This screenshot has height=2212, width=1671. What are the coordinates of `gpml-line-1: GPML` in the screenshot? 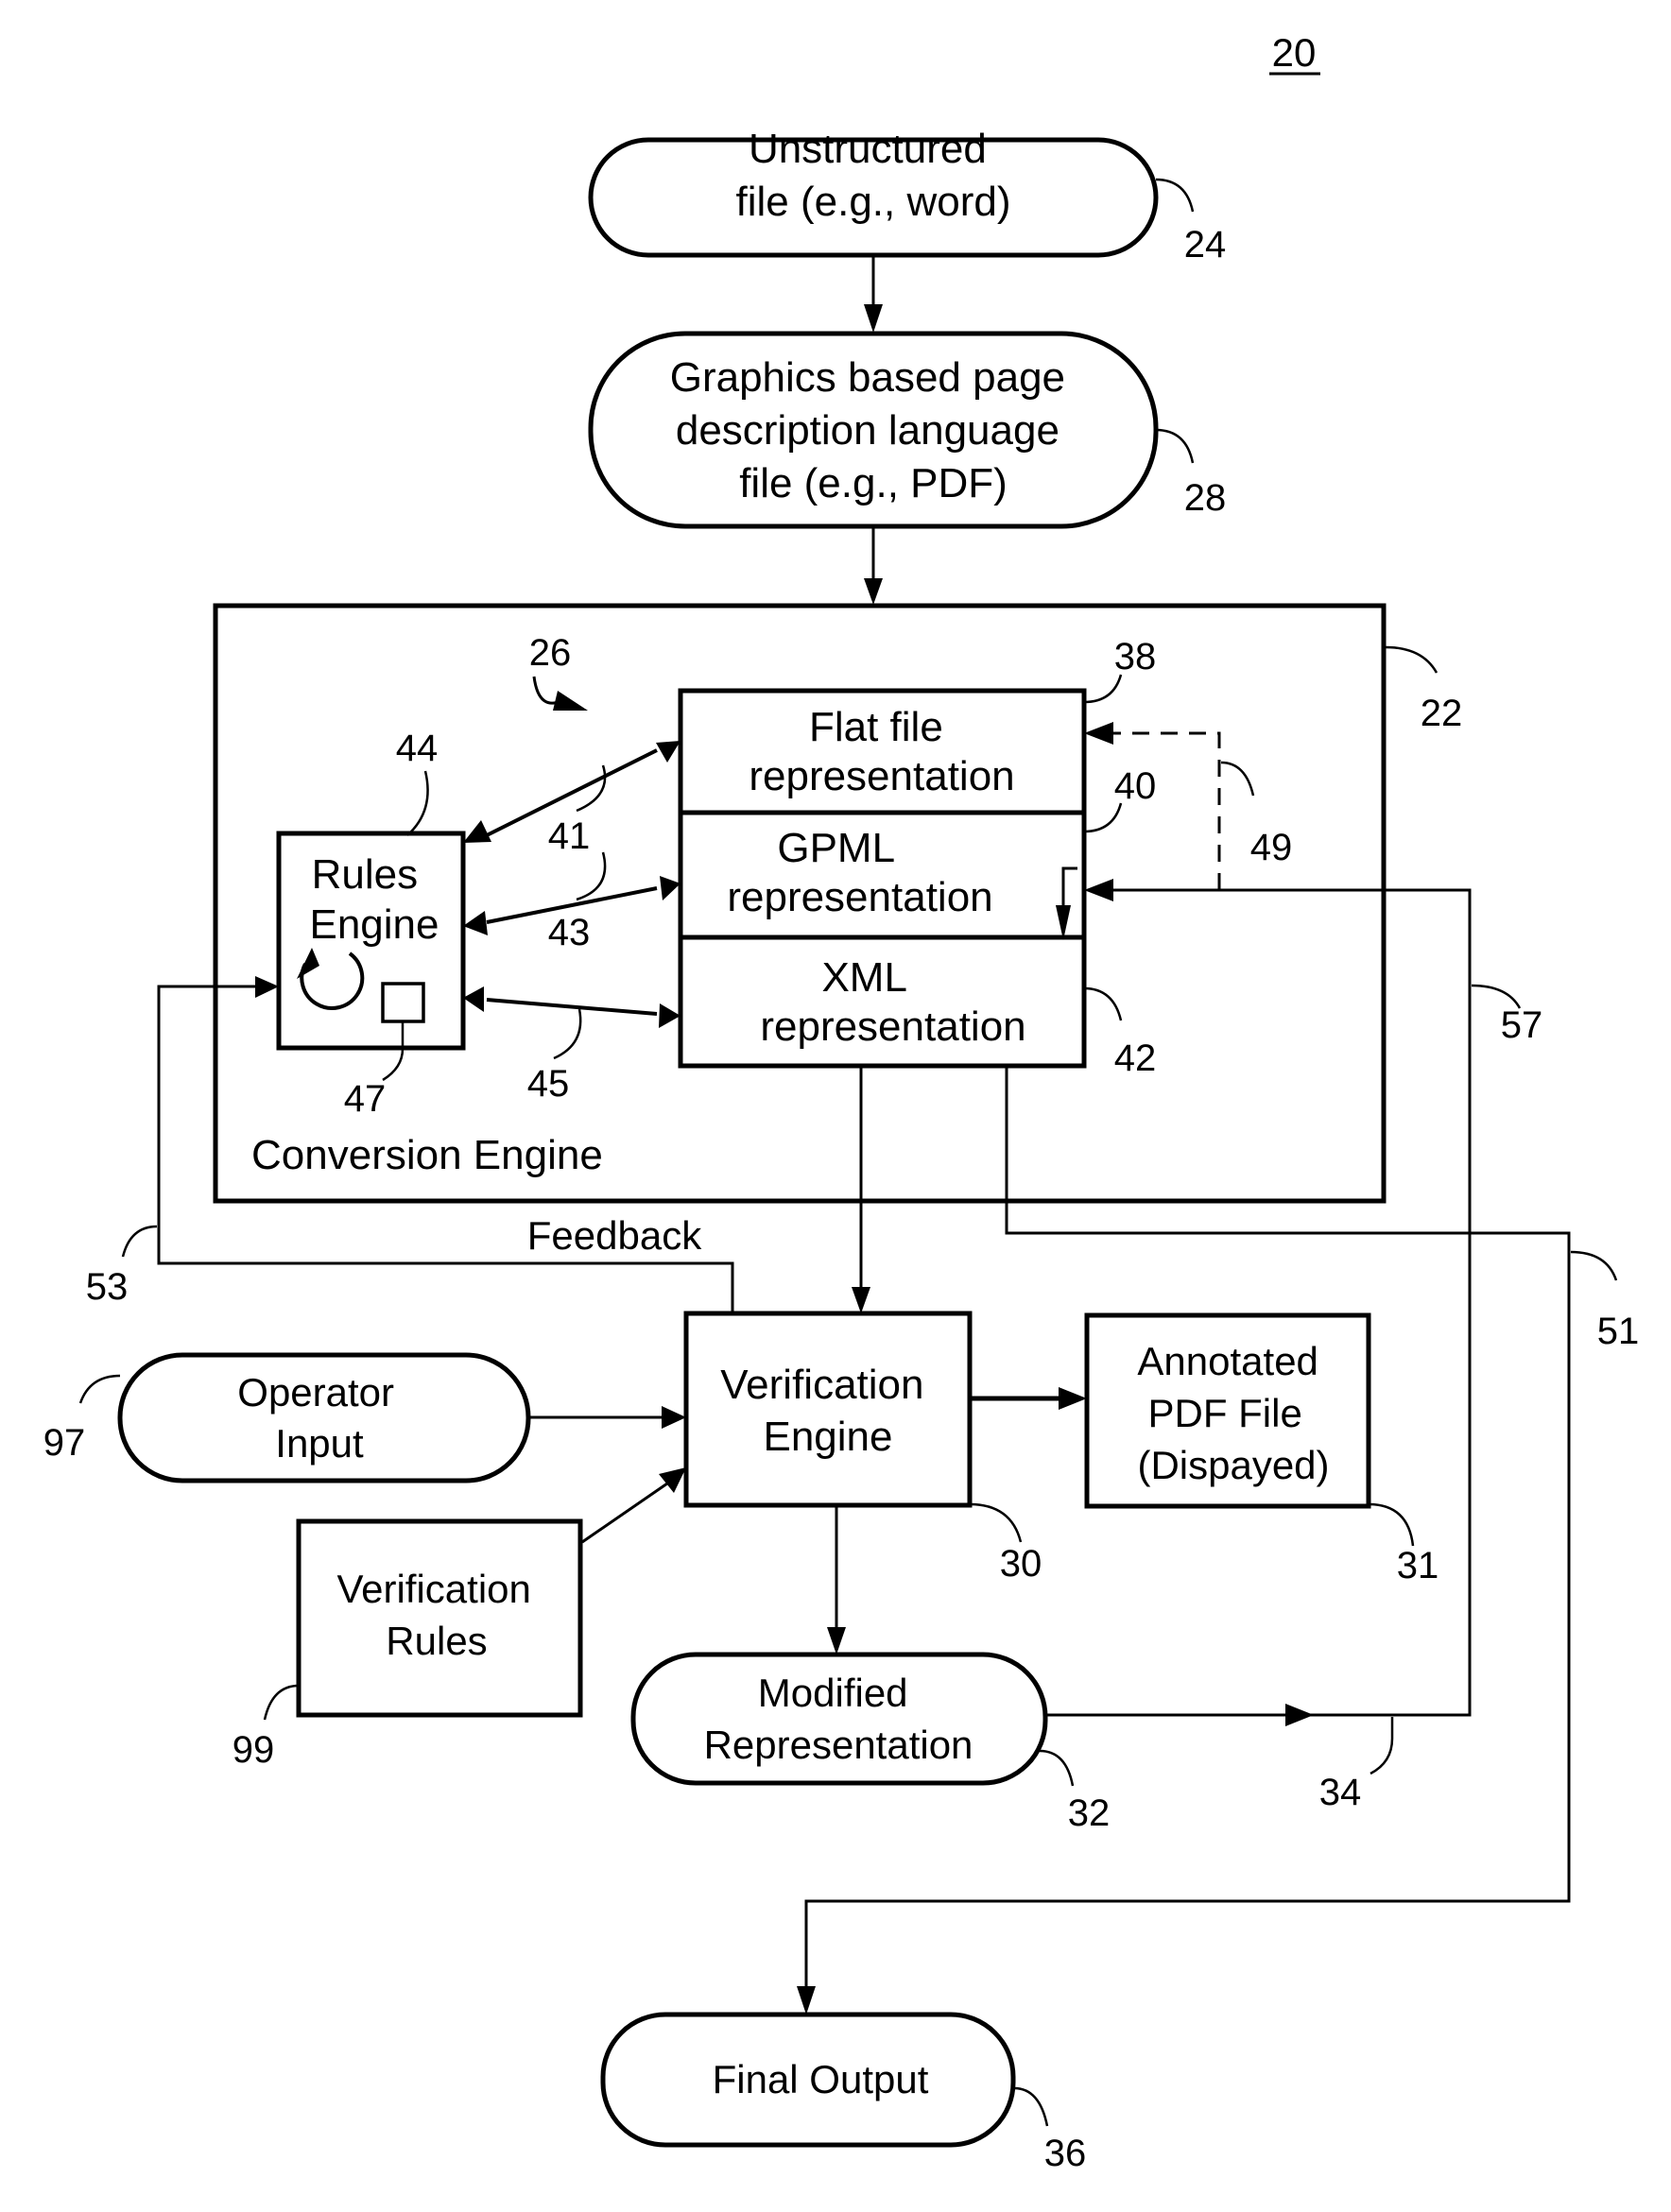 It's located at (835, 848).